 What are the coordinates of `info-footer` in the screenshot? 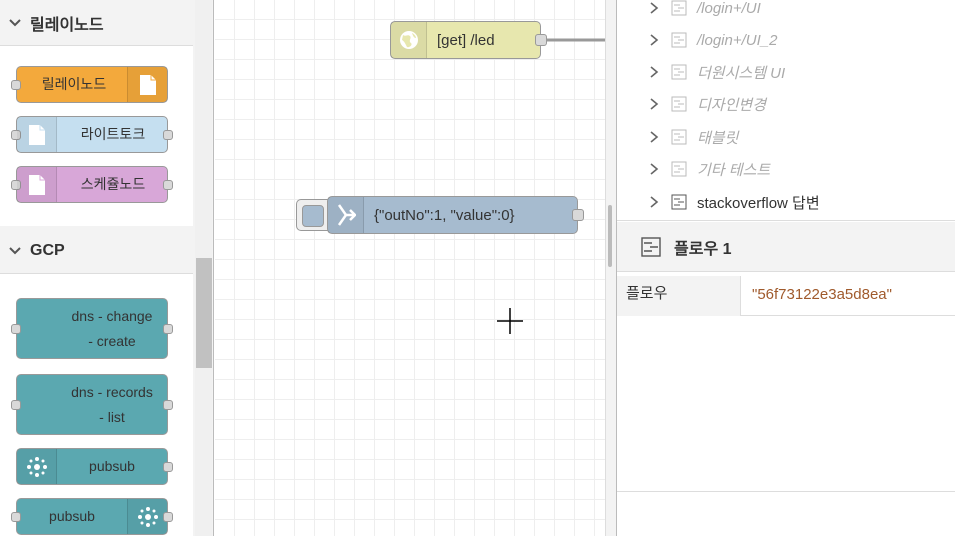 It's located at (786, 513).